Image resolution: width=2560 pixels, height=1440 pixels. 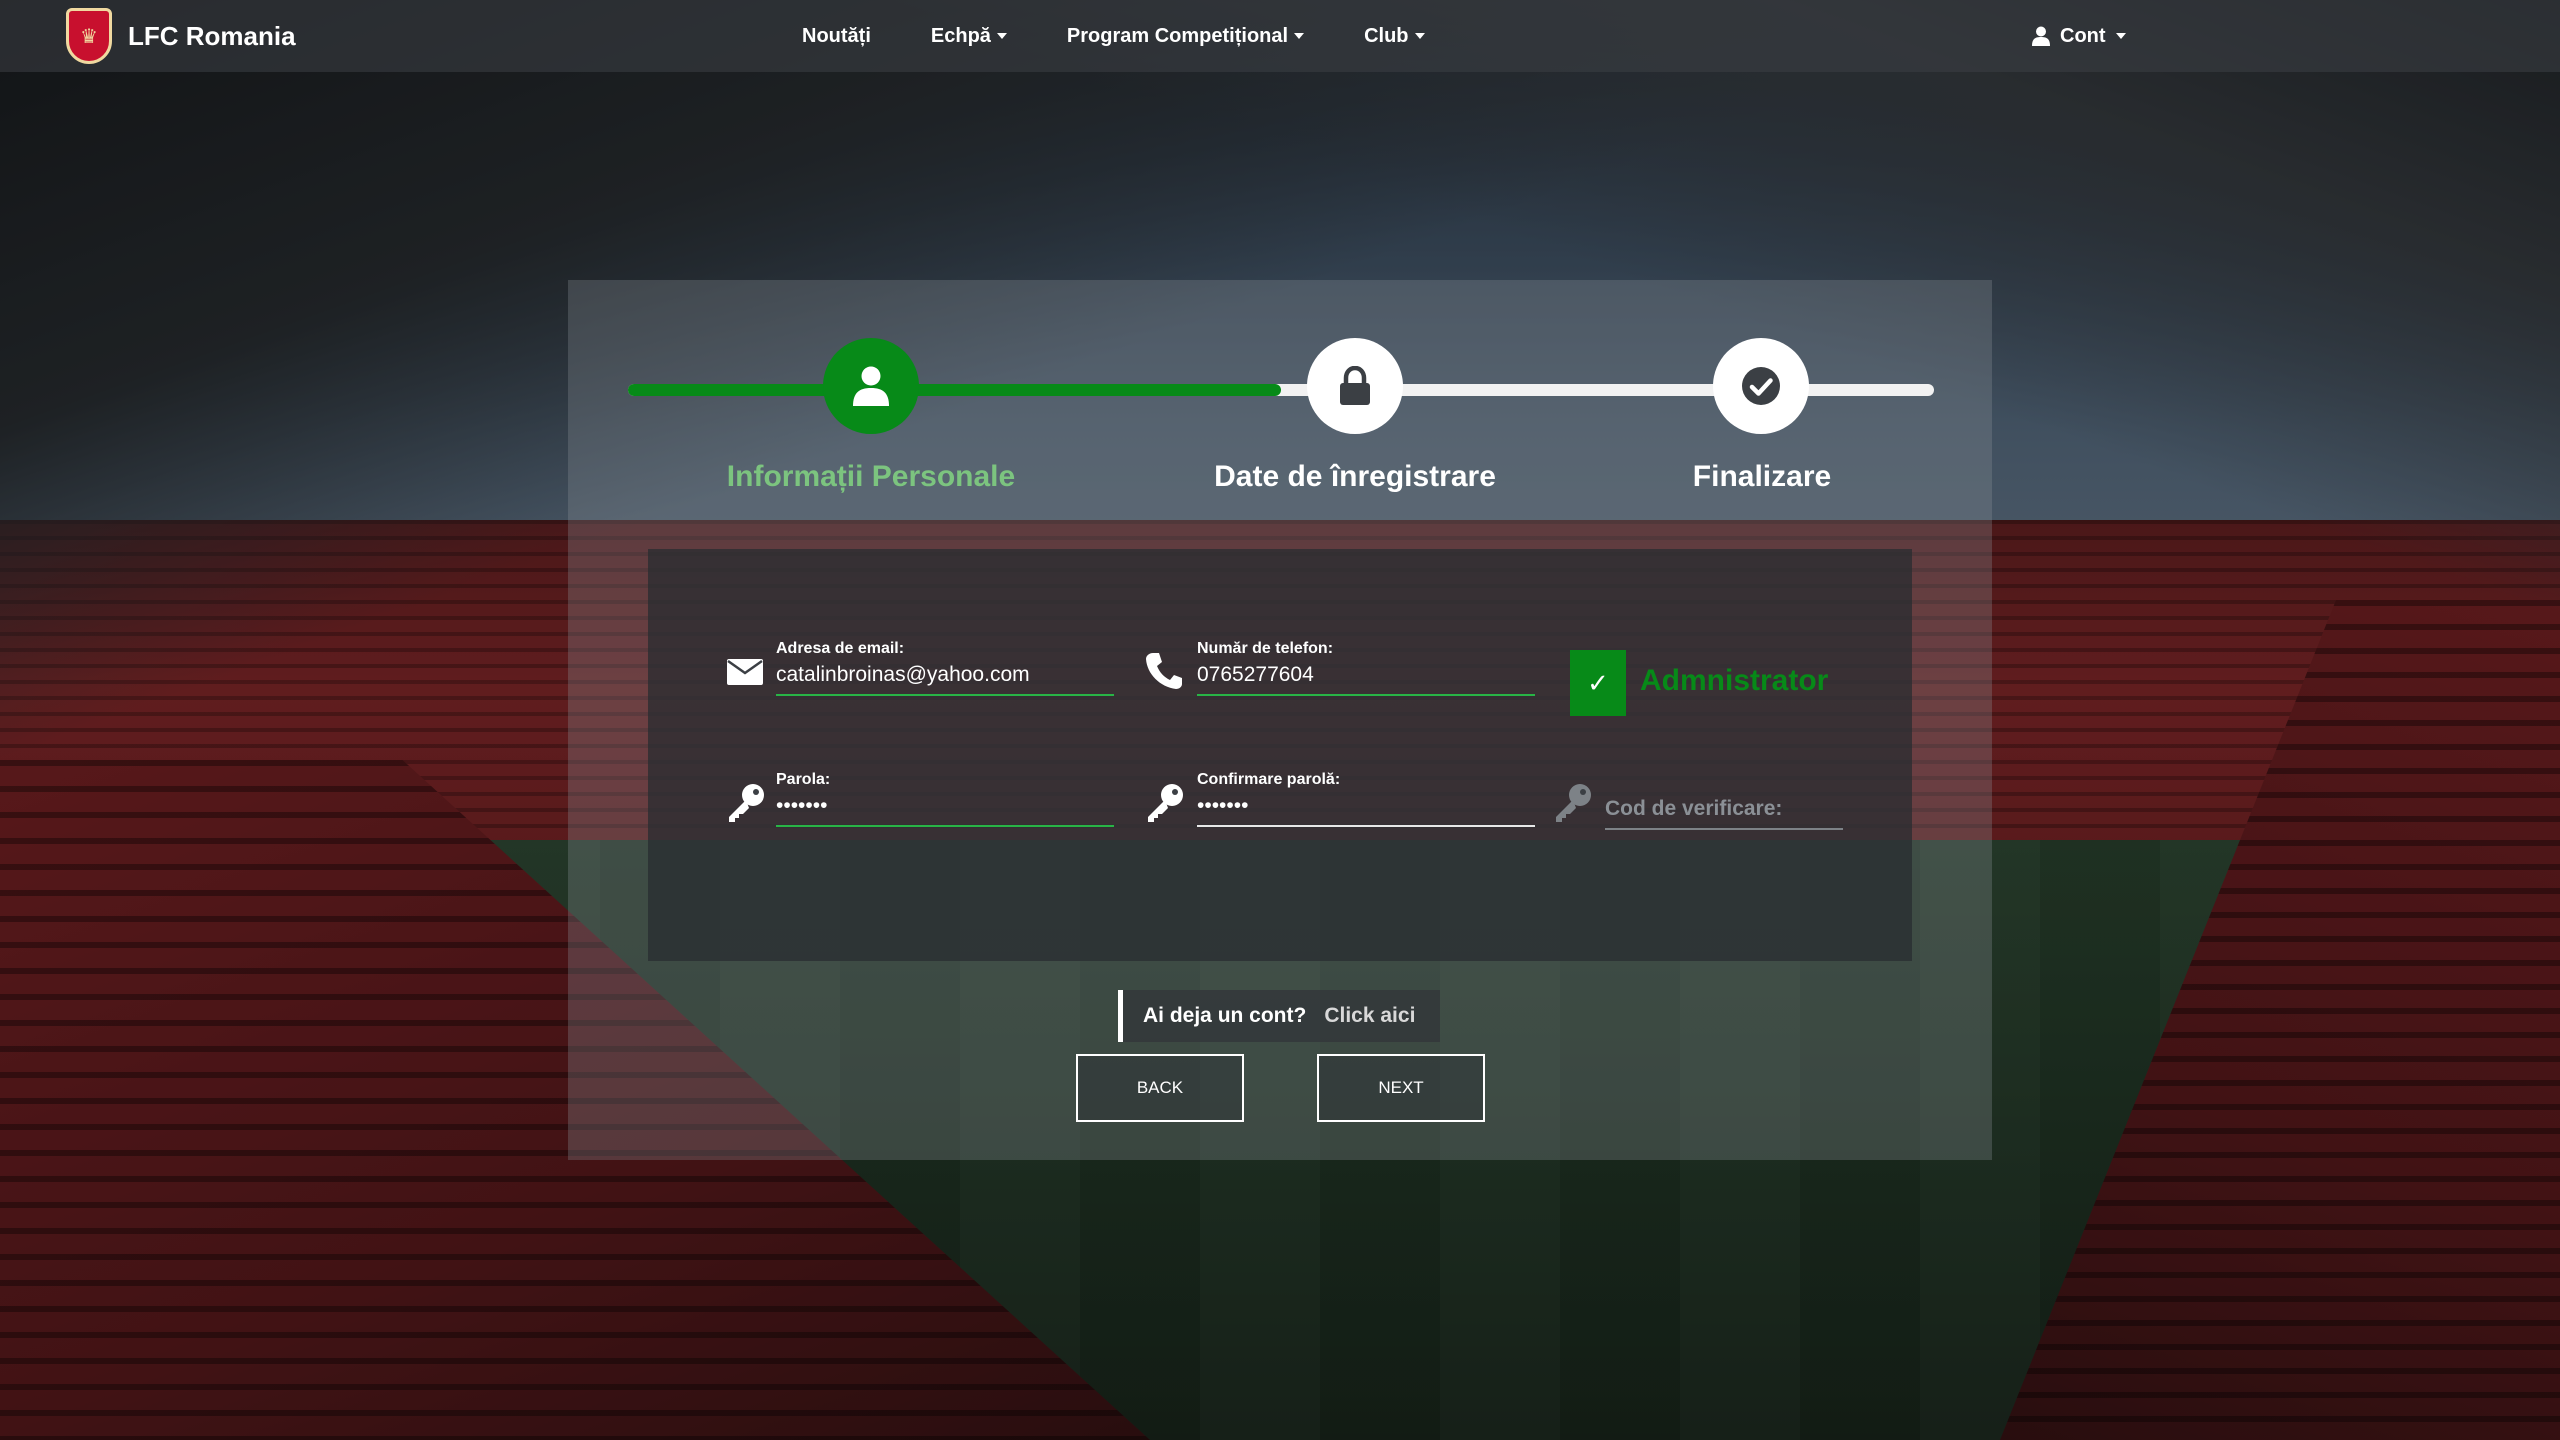 I want to click on step-finalize, so click(x=1761, y=386).